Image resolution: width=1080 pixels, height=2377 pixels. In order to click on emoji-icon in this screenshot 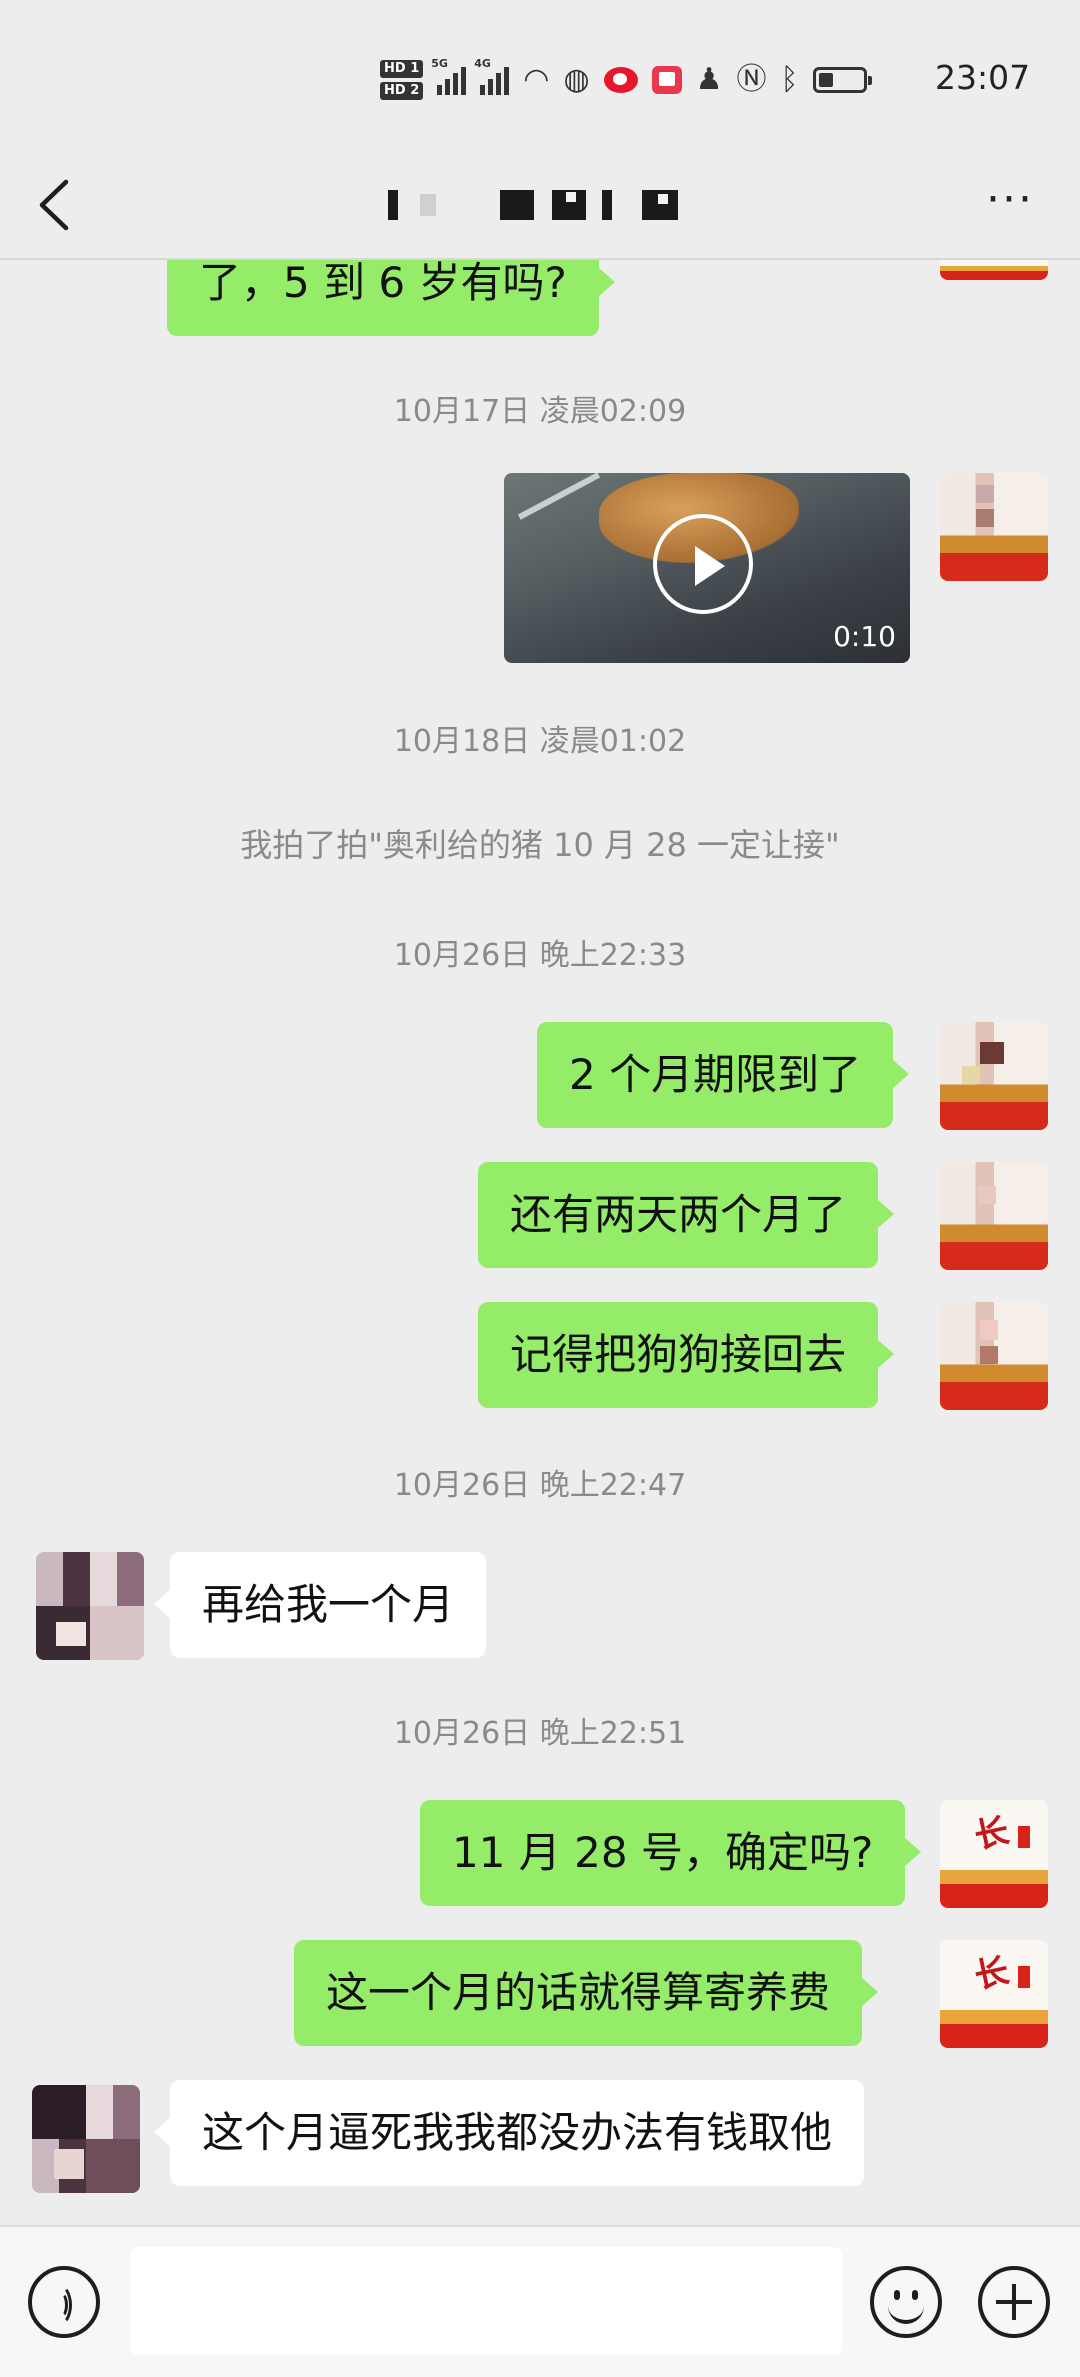, I will do `click(897, 2295)`.